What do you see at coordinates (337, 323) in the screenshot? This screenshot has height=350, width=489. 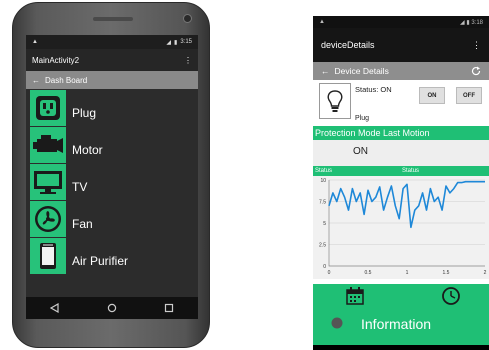 I see `info-icon` at bounding box center [337, 323].